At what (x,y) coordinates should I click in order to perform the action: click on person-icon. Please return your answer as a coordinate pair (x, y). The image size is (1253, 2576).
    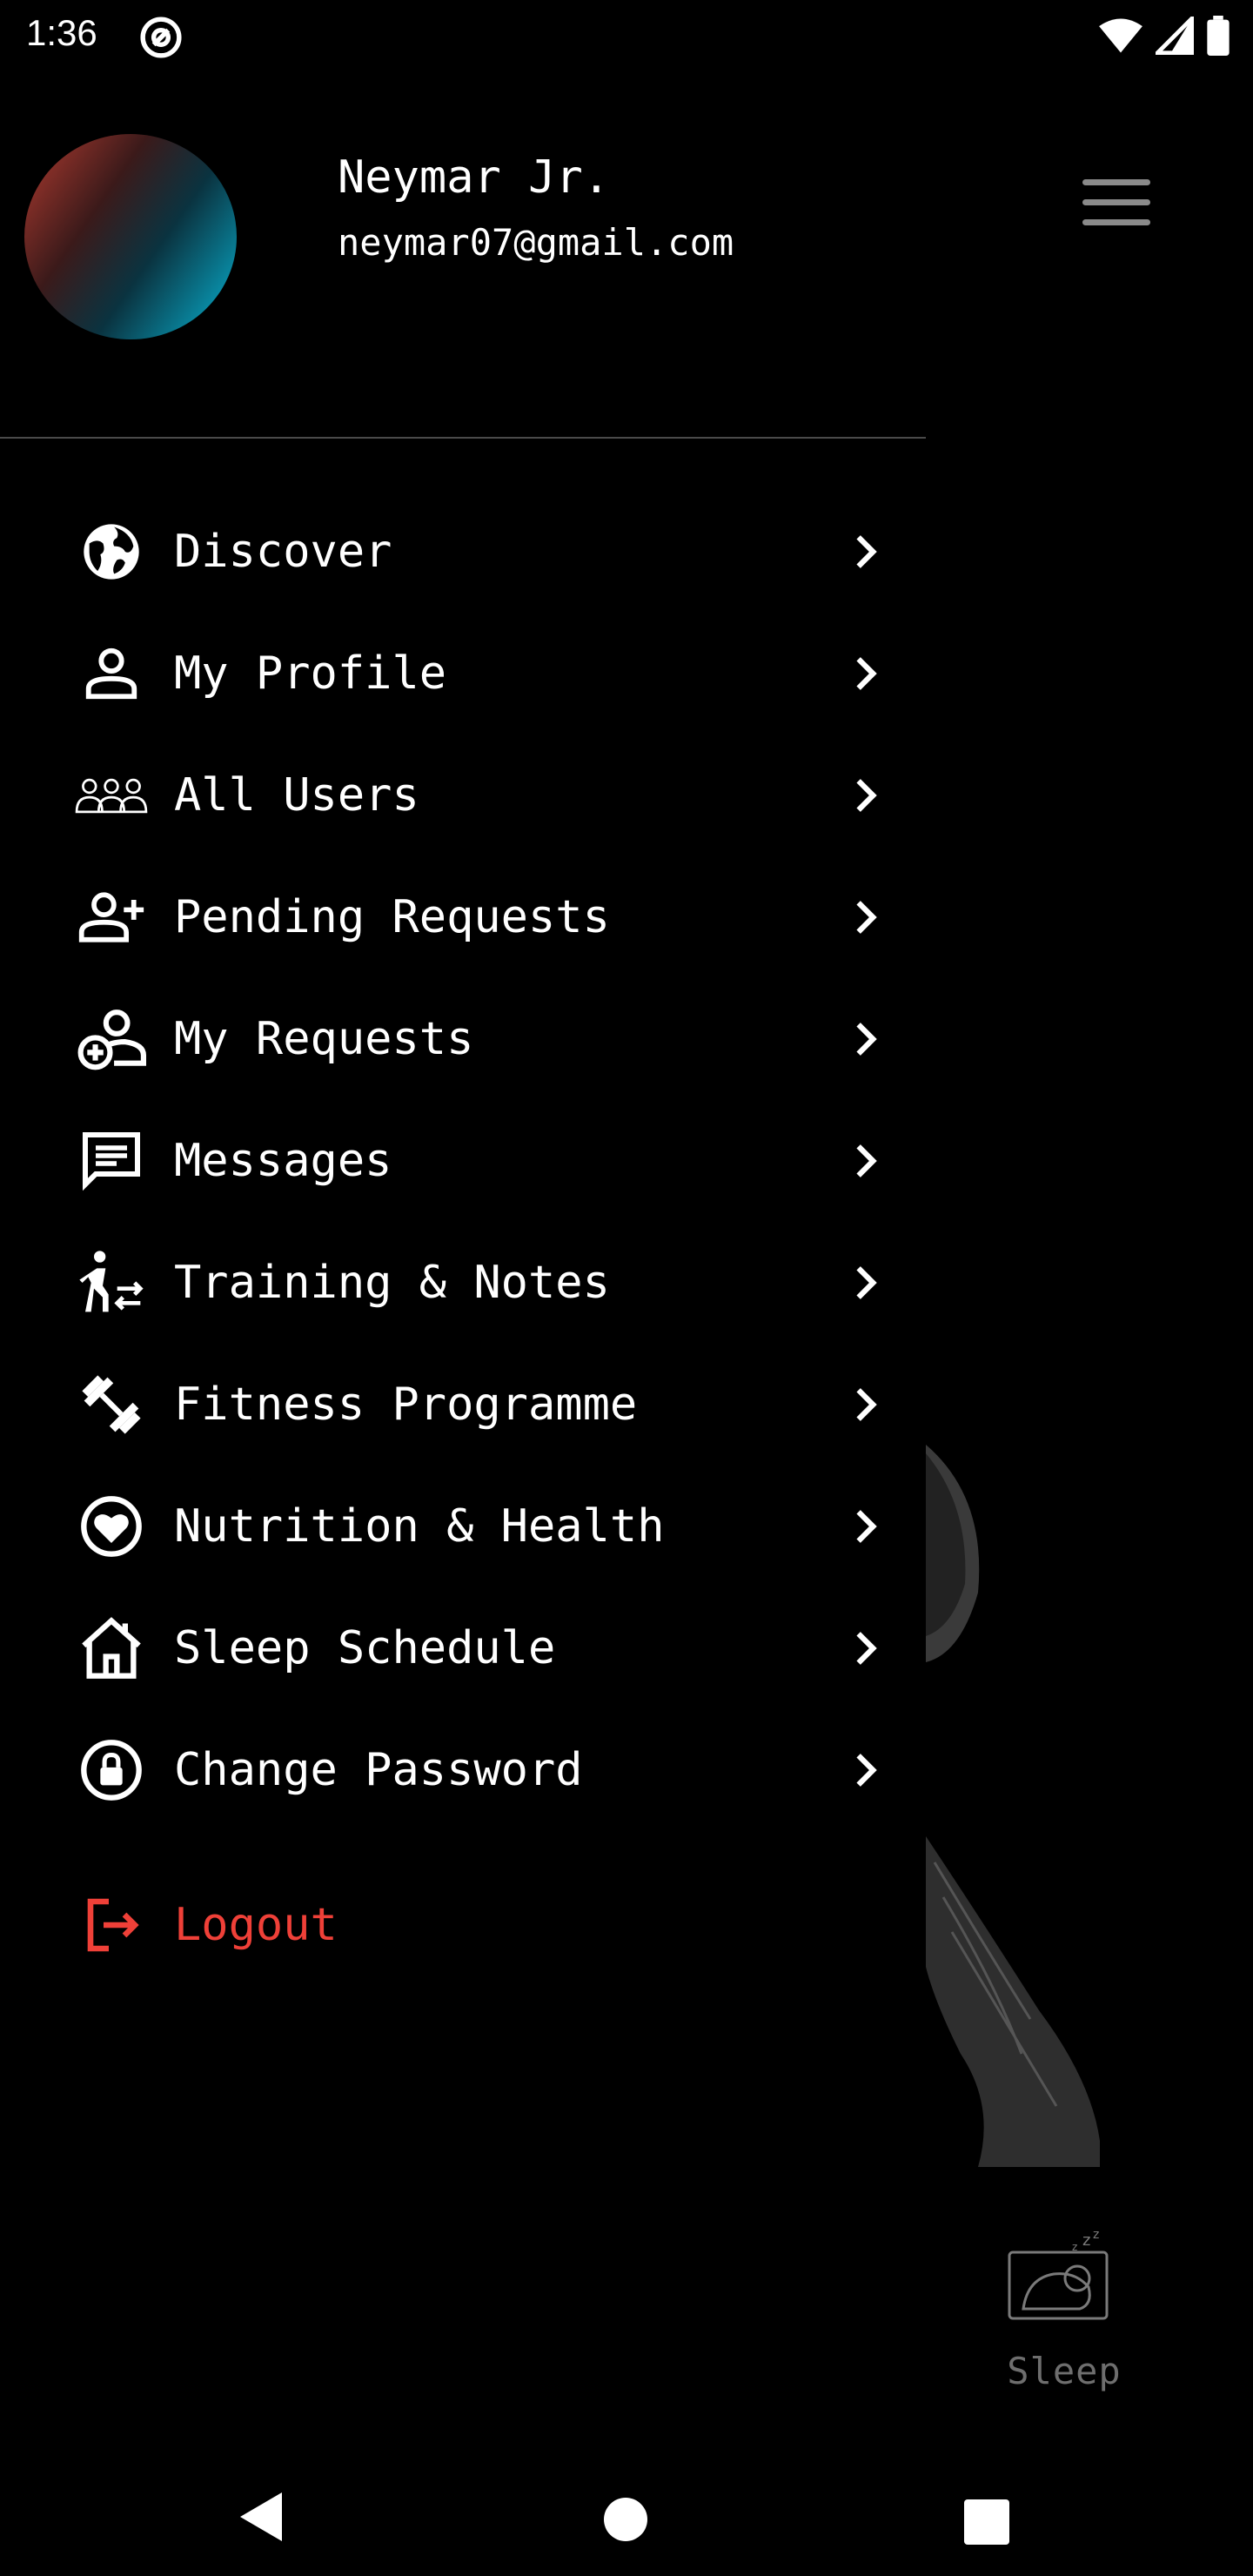
    Looking at the image, I should click on (111, 673).